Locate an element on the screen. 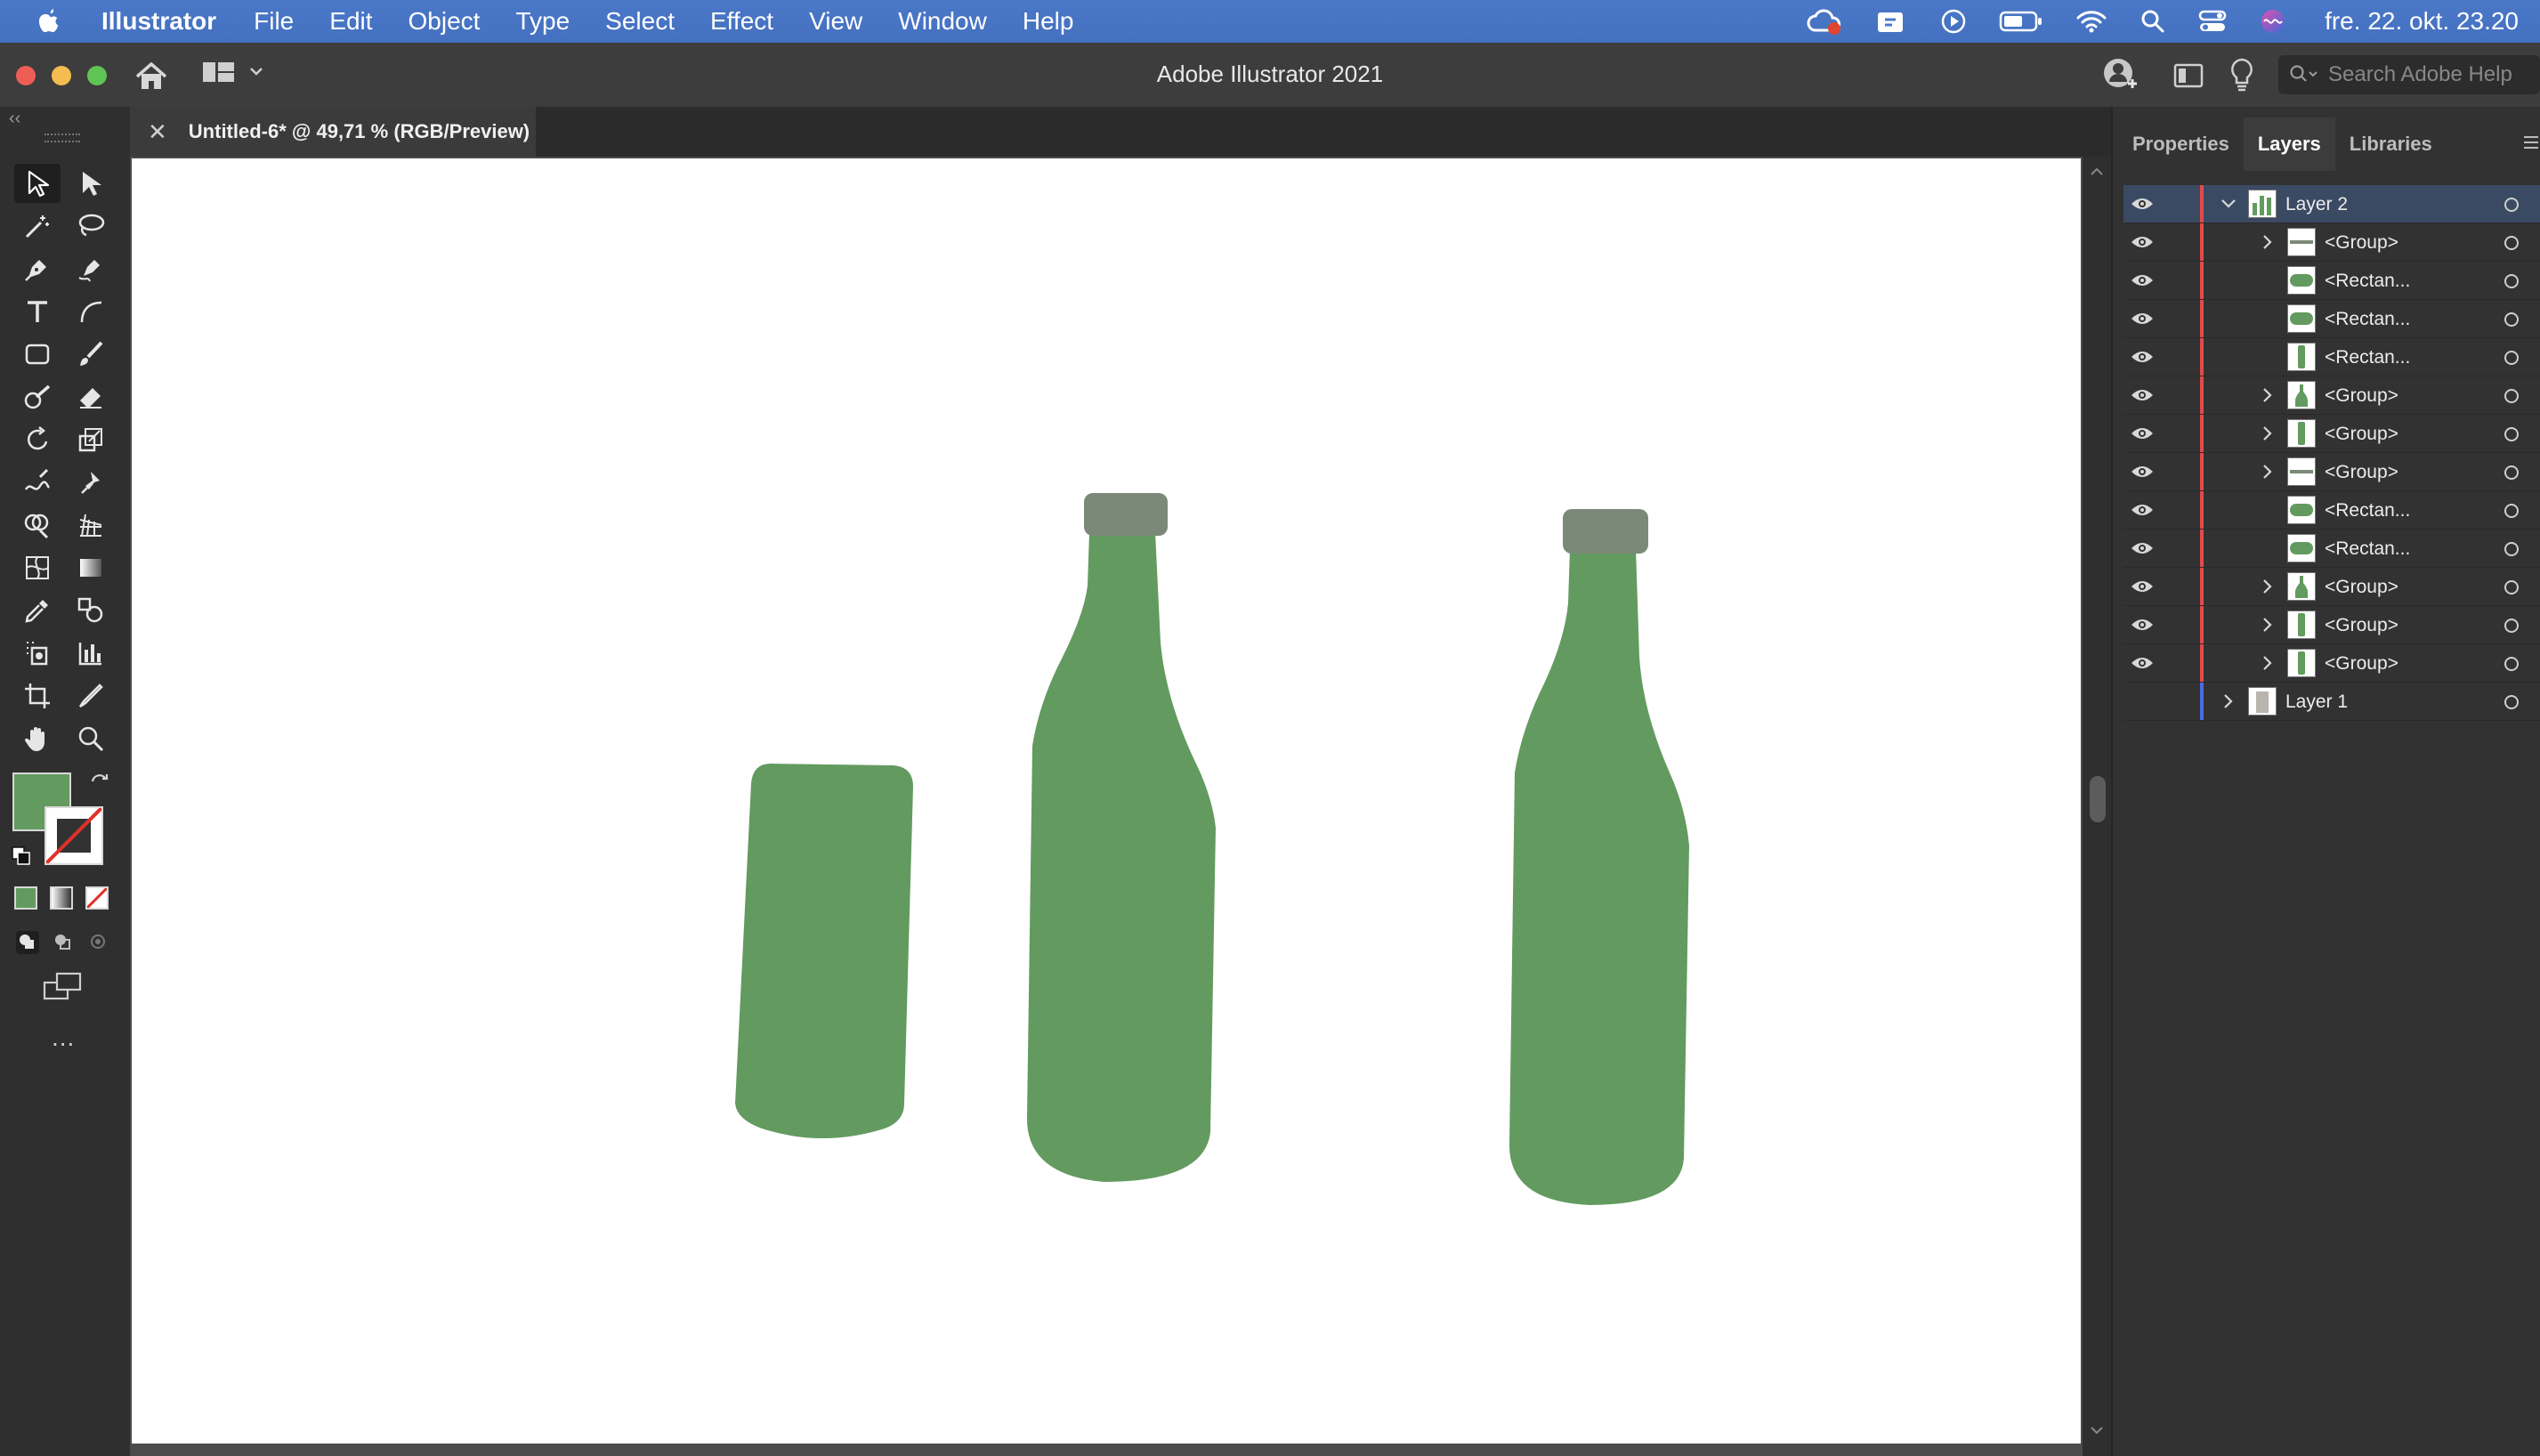 The height and width of the screenshot is (1456, 2540). menu-window: Window is located at coordinates (943, 21).